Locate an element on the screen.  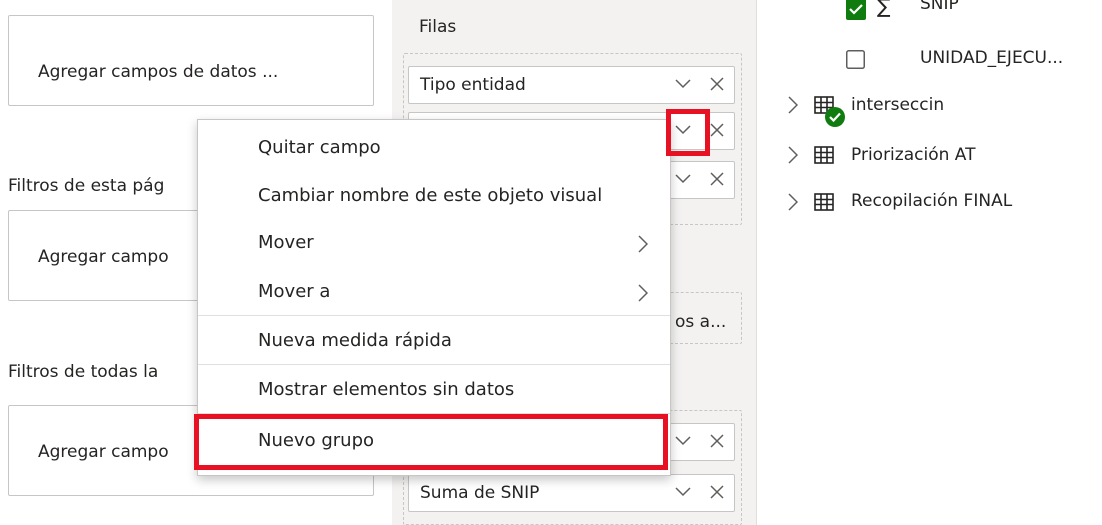
menu-item-label: Mostrar elementos sin datos is located at coordinates (386, 389).